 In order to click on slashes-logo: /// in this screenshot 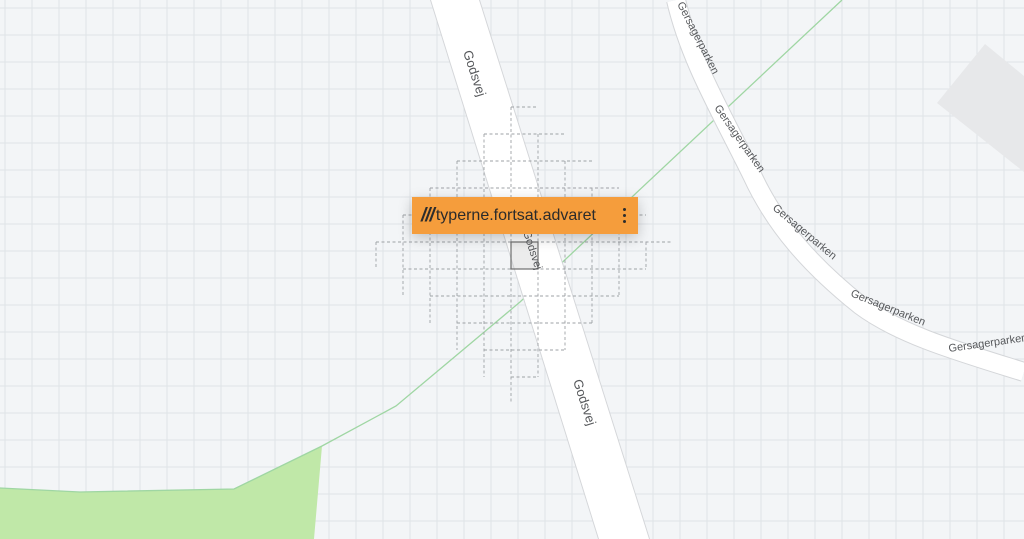, I will do `click(428, 215)`.